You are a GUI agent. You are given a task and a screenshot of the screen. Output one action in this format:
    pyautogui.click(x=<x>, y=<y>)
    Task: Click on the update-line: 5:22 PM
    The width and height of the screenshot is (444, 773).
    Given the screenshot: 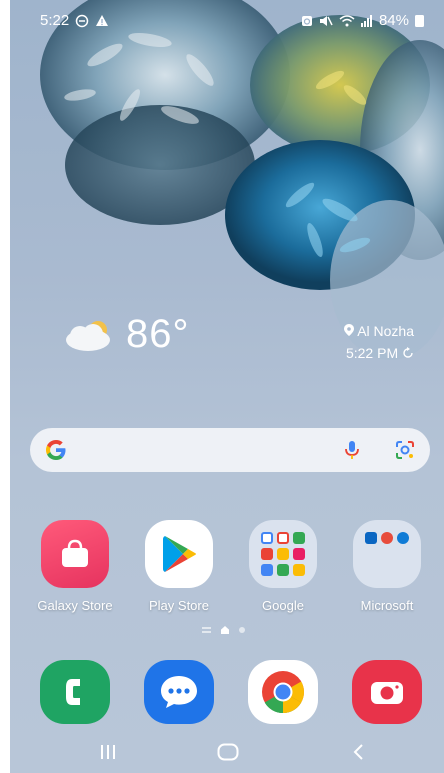 What is the action you would take?
    pyautogui.click(x=379, y=353)
    